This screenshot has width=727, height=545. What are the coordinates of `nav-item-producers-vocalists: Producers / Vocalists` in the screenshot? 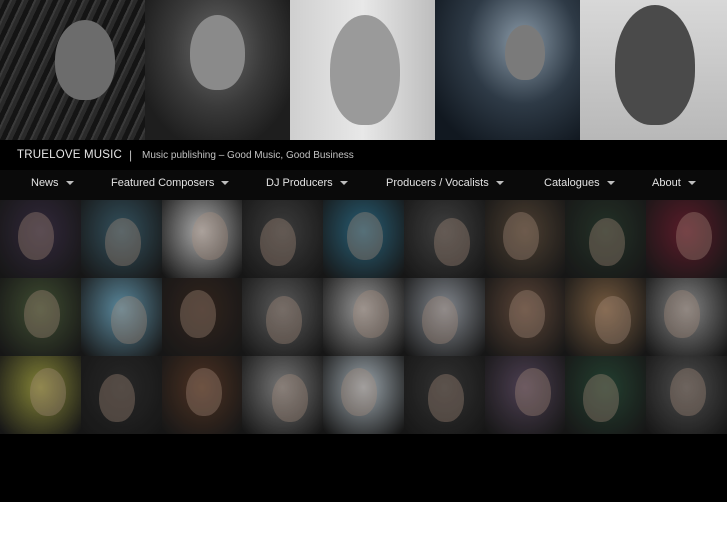 It's located at (445, 183).